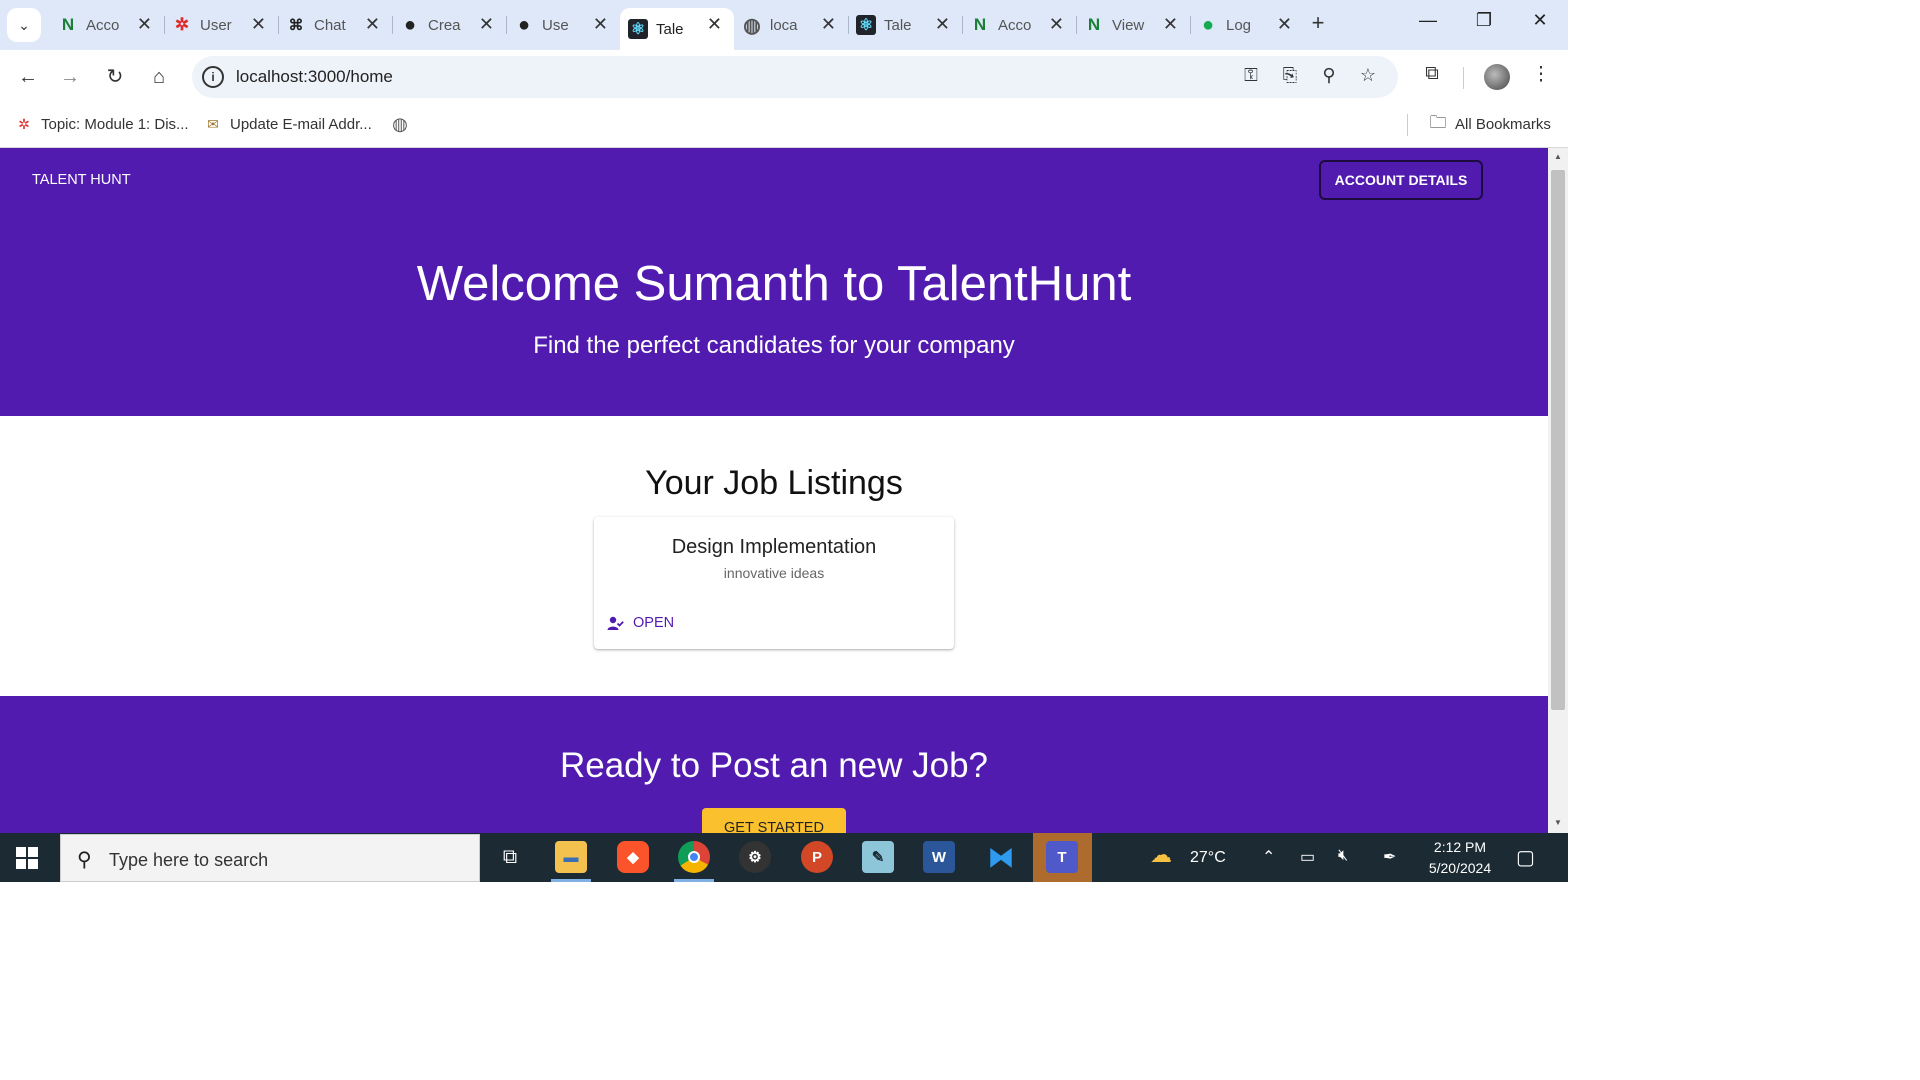 Image resolution: width=1920 pixels, height=1080 pixels. Describe the element at coordinates (115, 77) in the screenshot. I see `reload-button: ↻` at that location.